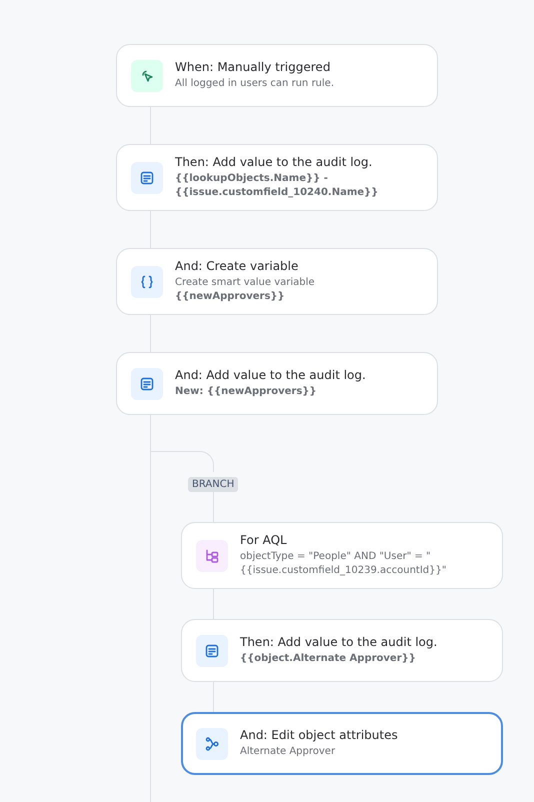 The height and width of the screenshot is (802, 534). I want to click on rule-step-card: Then: Add value to the audit log. {{object.Alternate Approver}}, so click(342, 650).